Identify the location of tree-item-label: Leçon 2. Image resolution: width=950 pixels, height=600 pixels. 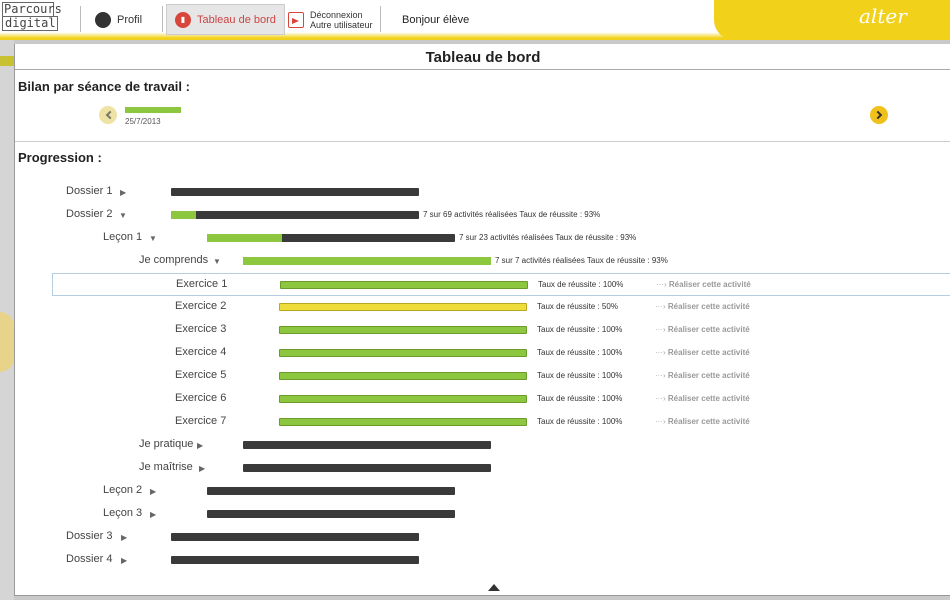
(123, 490).